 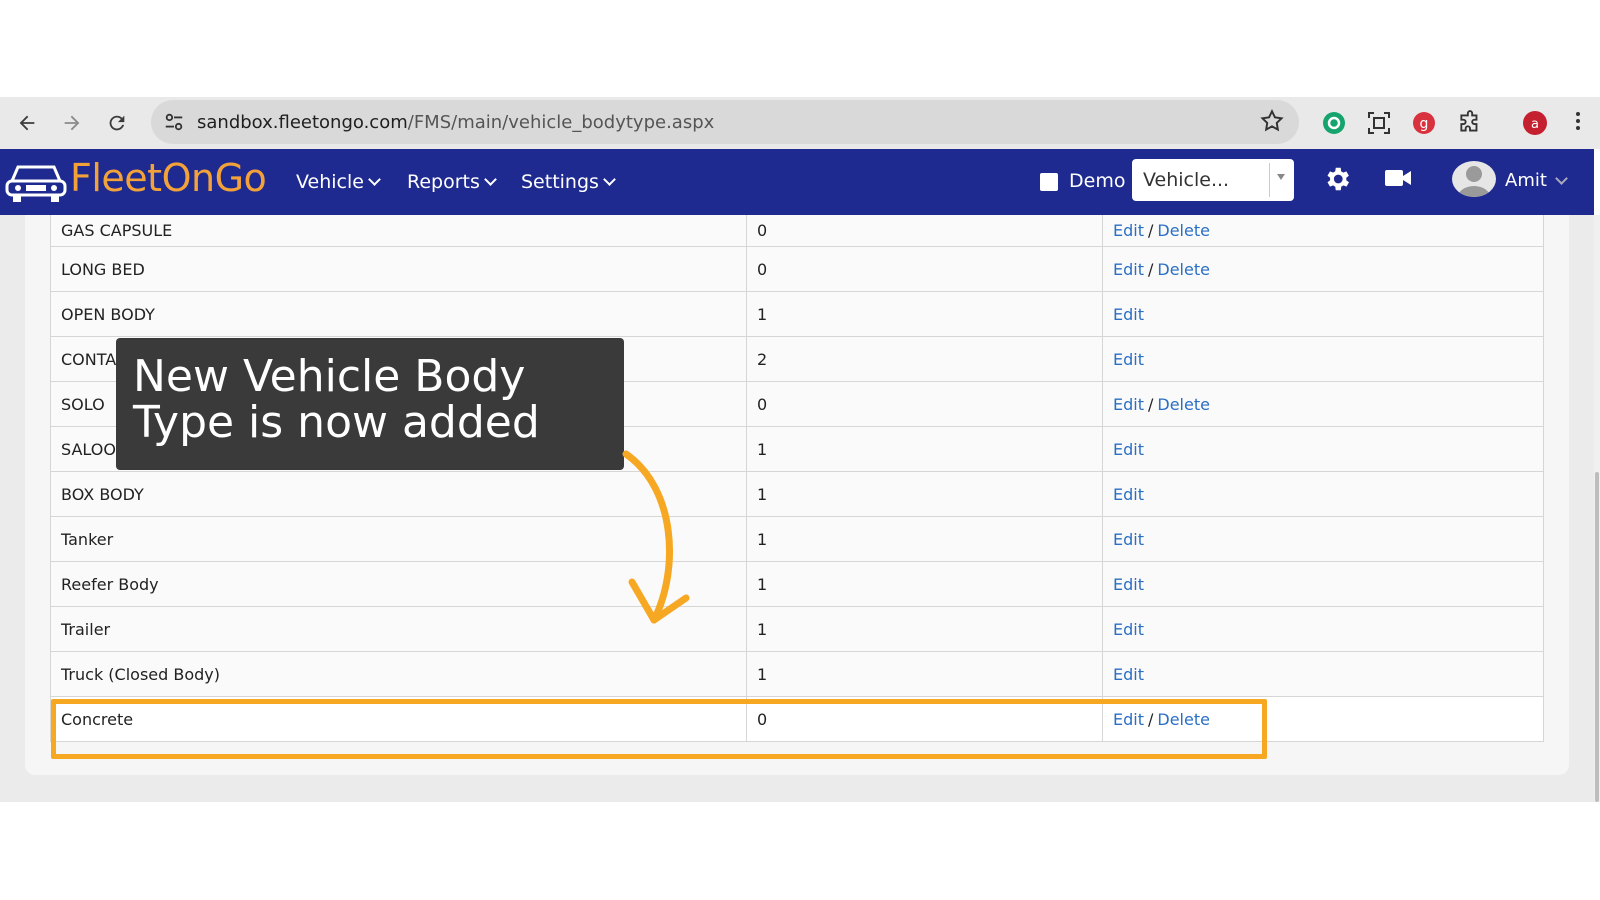 I want to click on table-row: Reefer Body 1 Edit, so click(x=797, y=584).